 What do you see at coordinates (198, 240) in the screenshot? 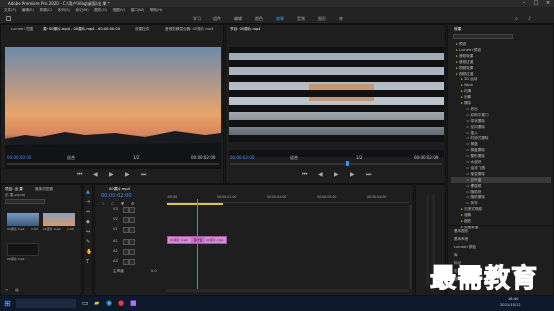
I see `transition-blinds: 百叶窗` at bounding box center [198, 240].